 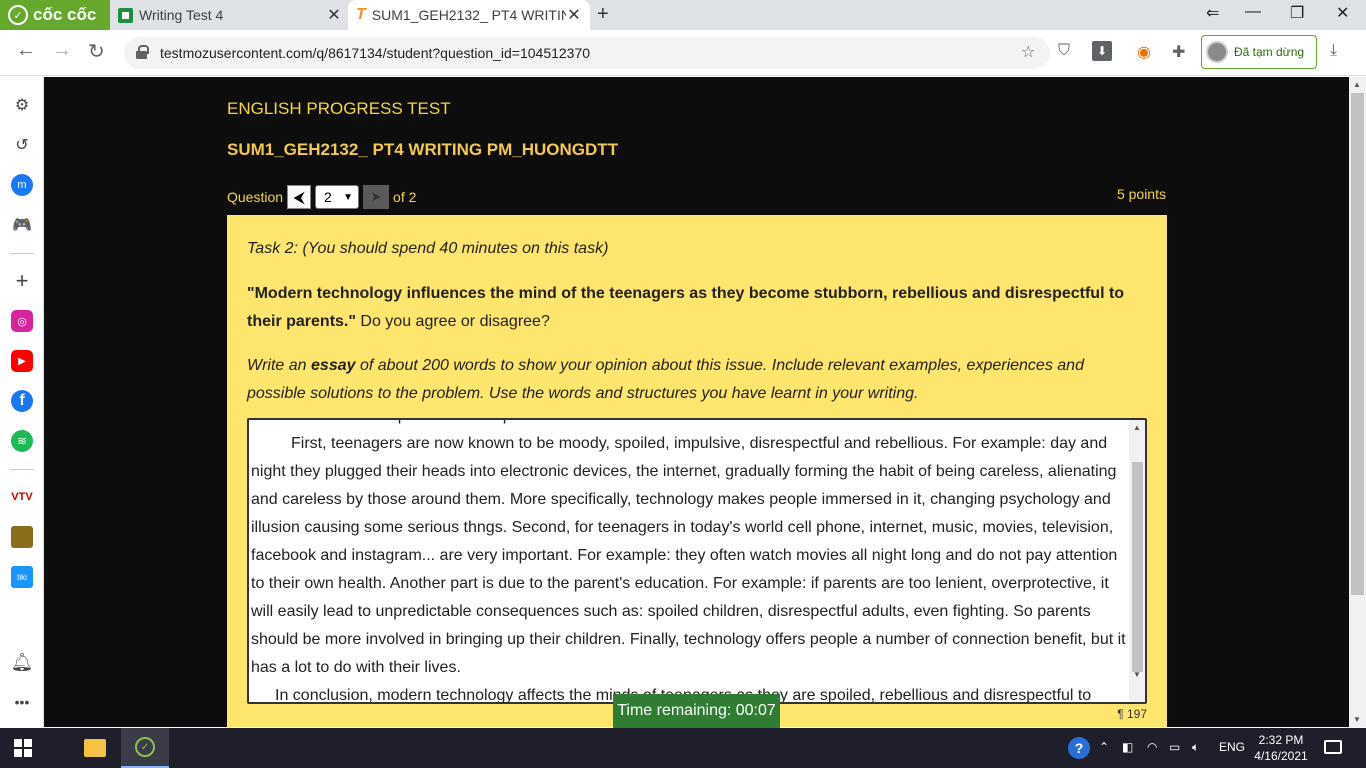 I want to click on downloads-icon: ⤓, so click(x=1333, y=51).